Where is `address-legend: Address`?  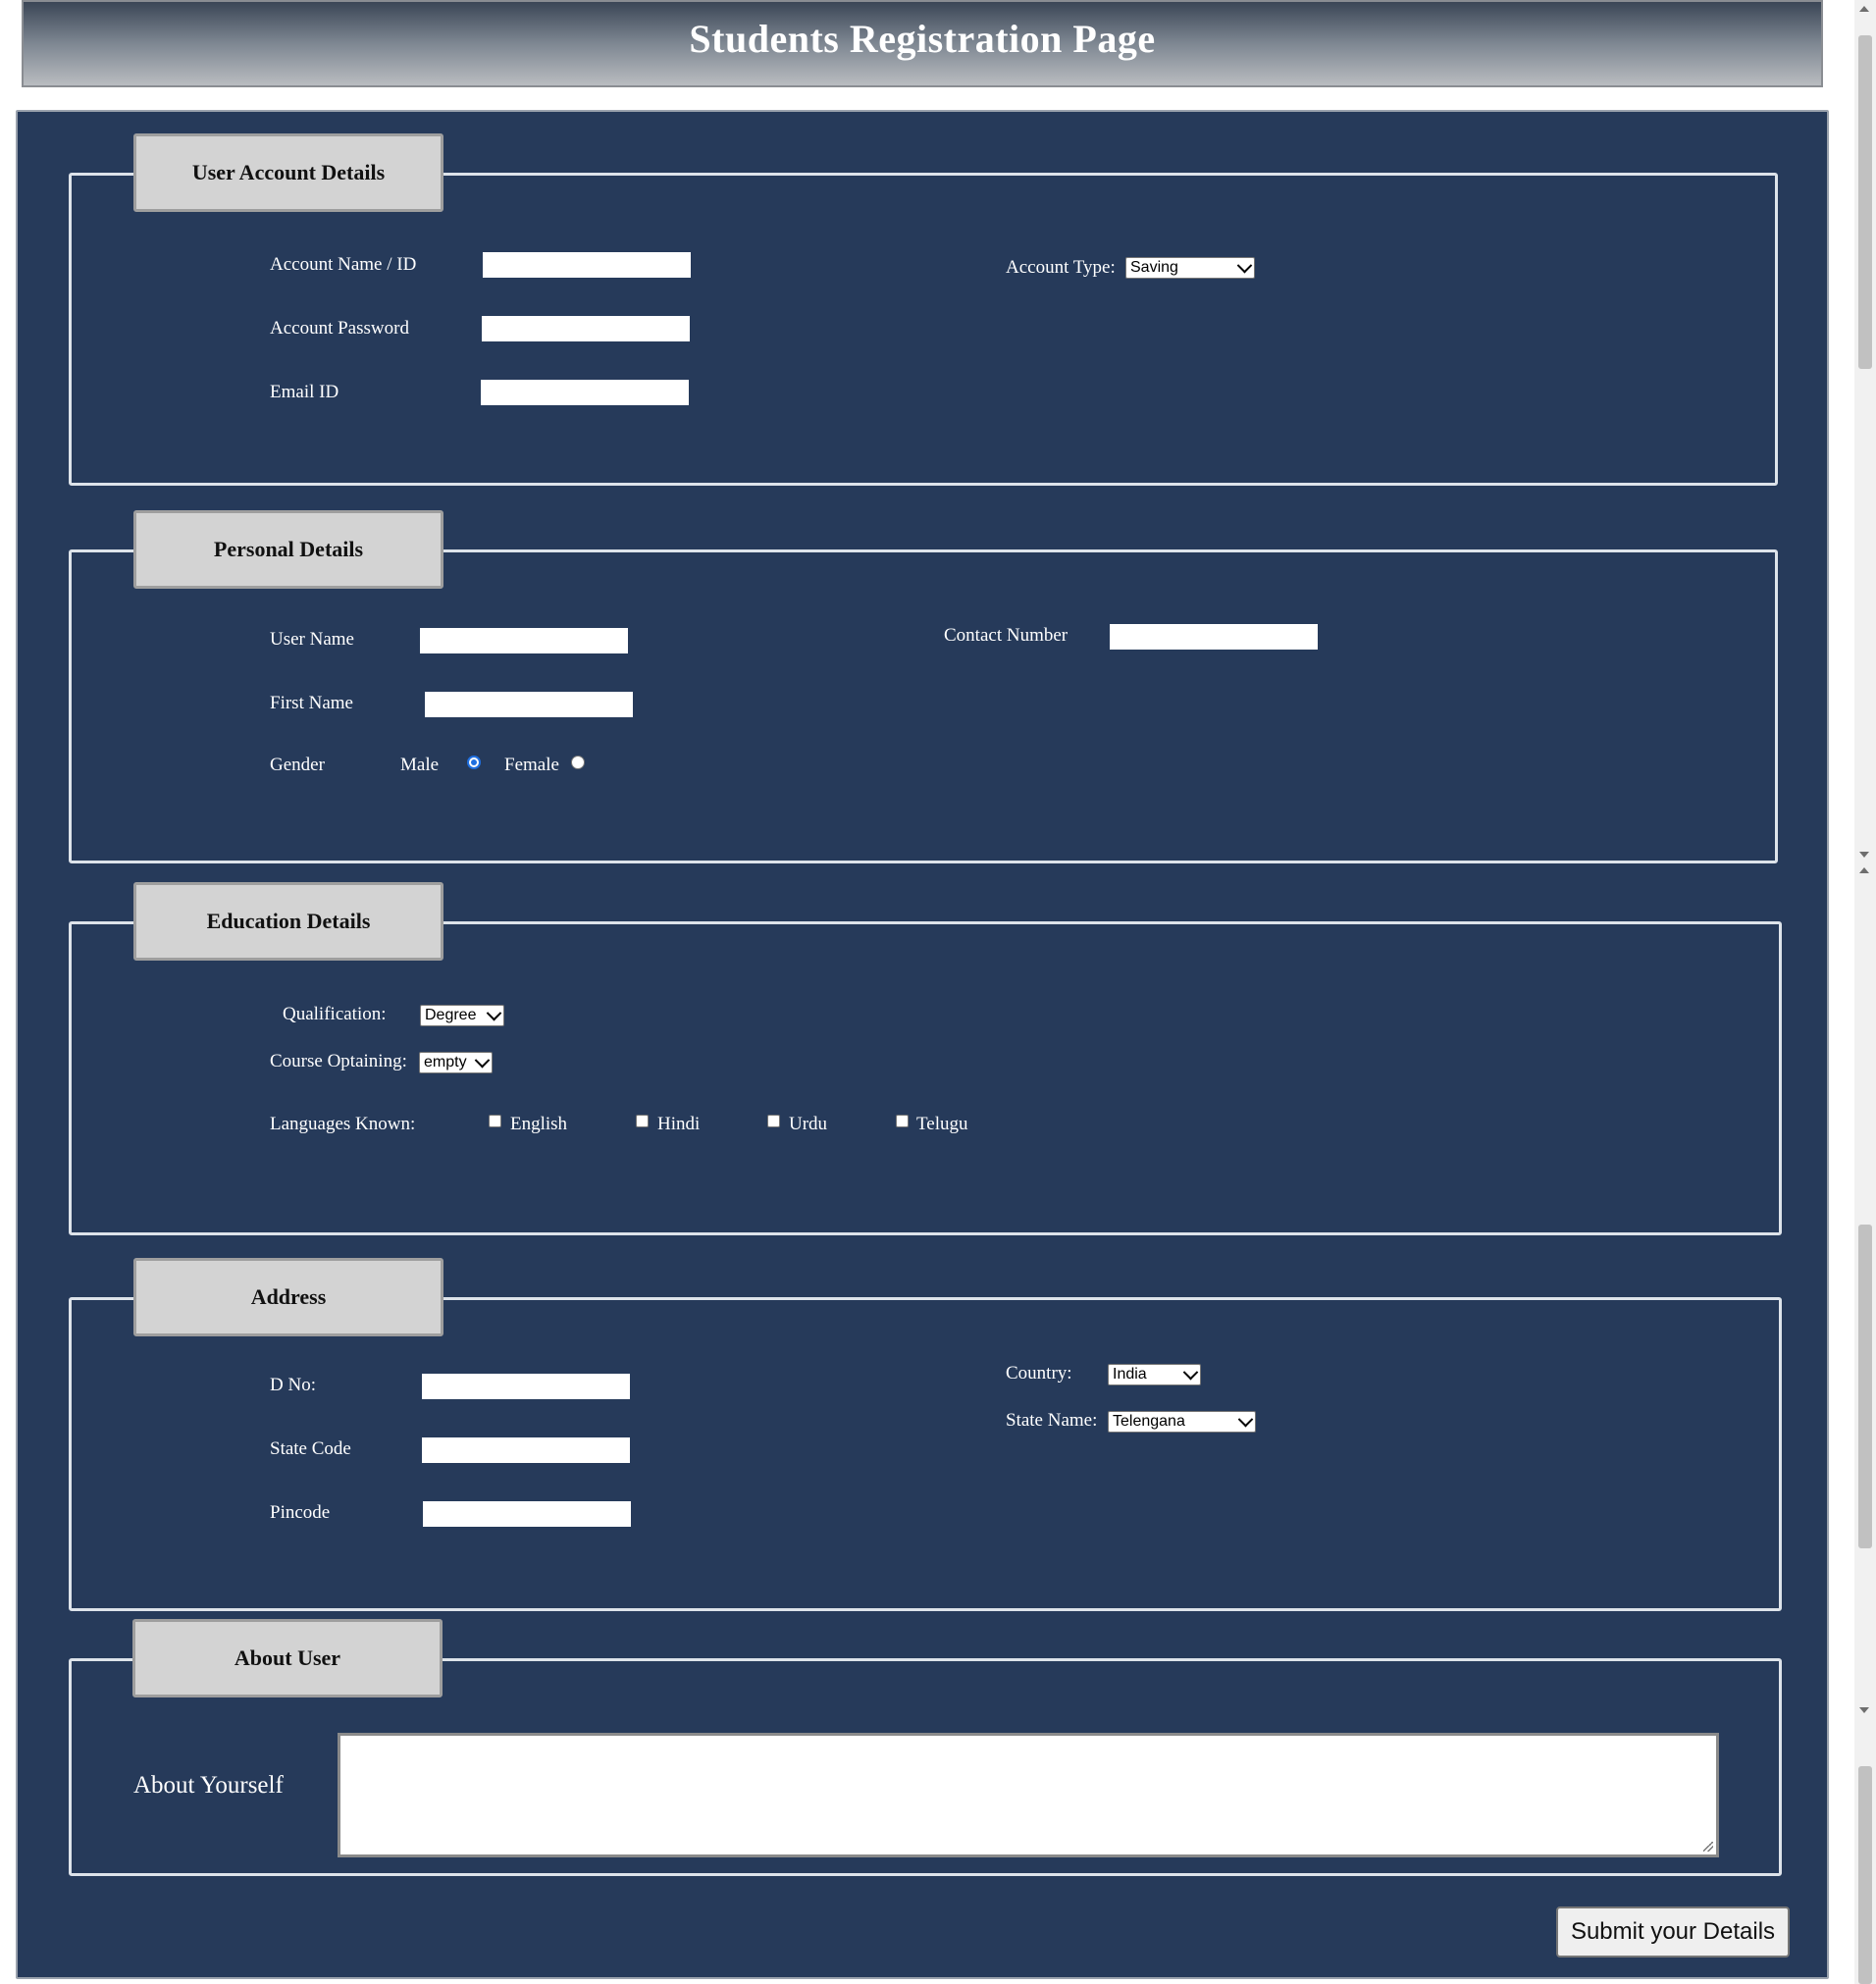
address-legend: Address is located at coordinates (288, 1297).